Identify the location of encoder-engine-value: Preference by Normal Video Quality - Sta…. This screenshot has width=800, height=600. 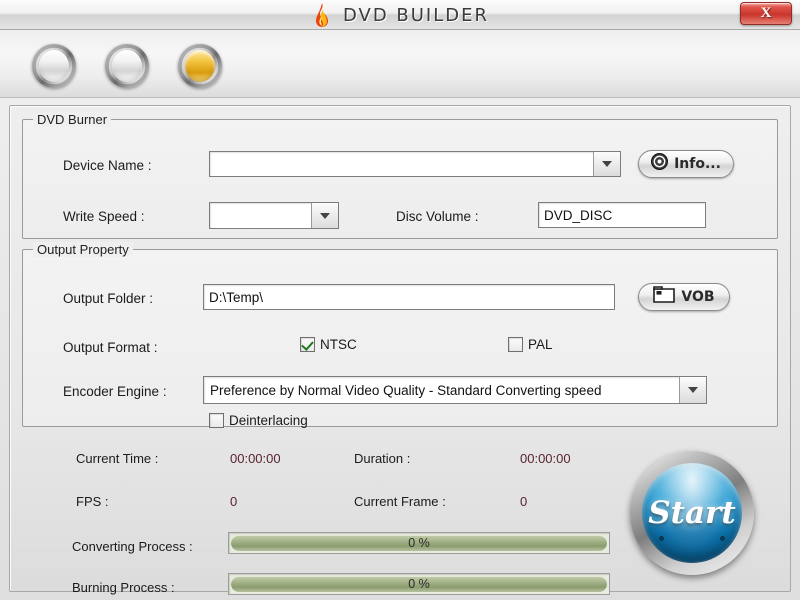
(441, 390).